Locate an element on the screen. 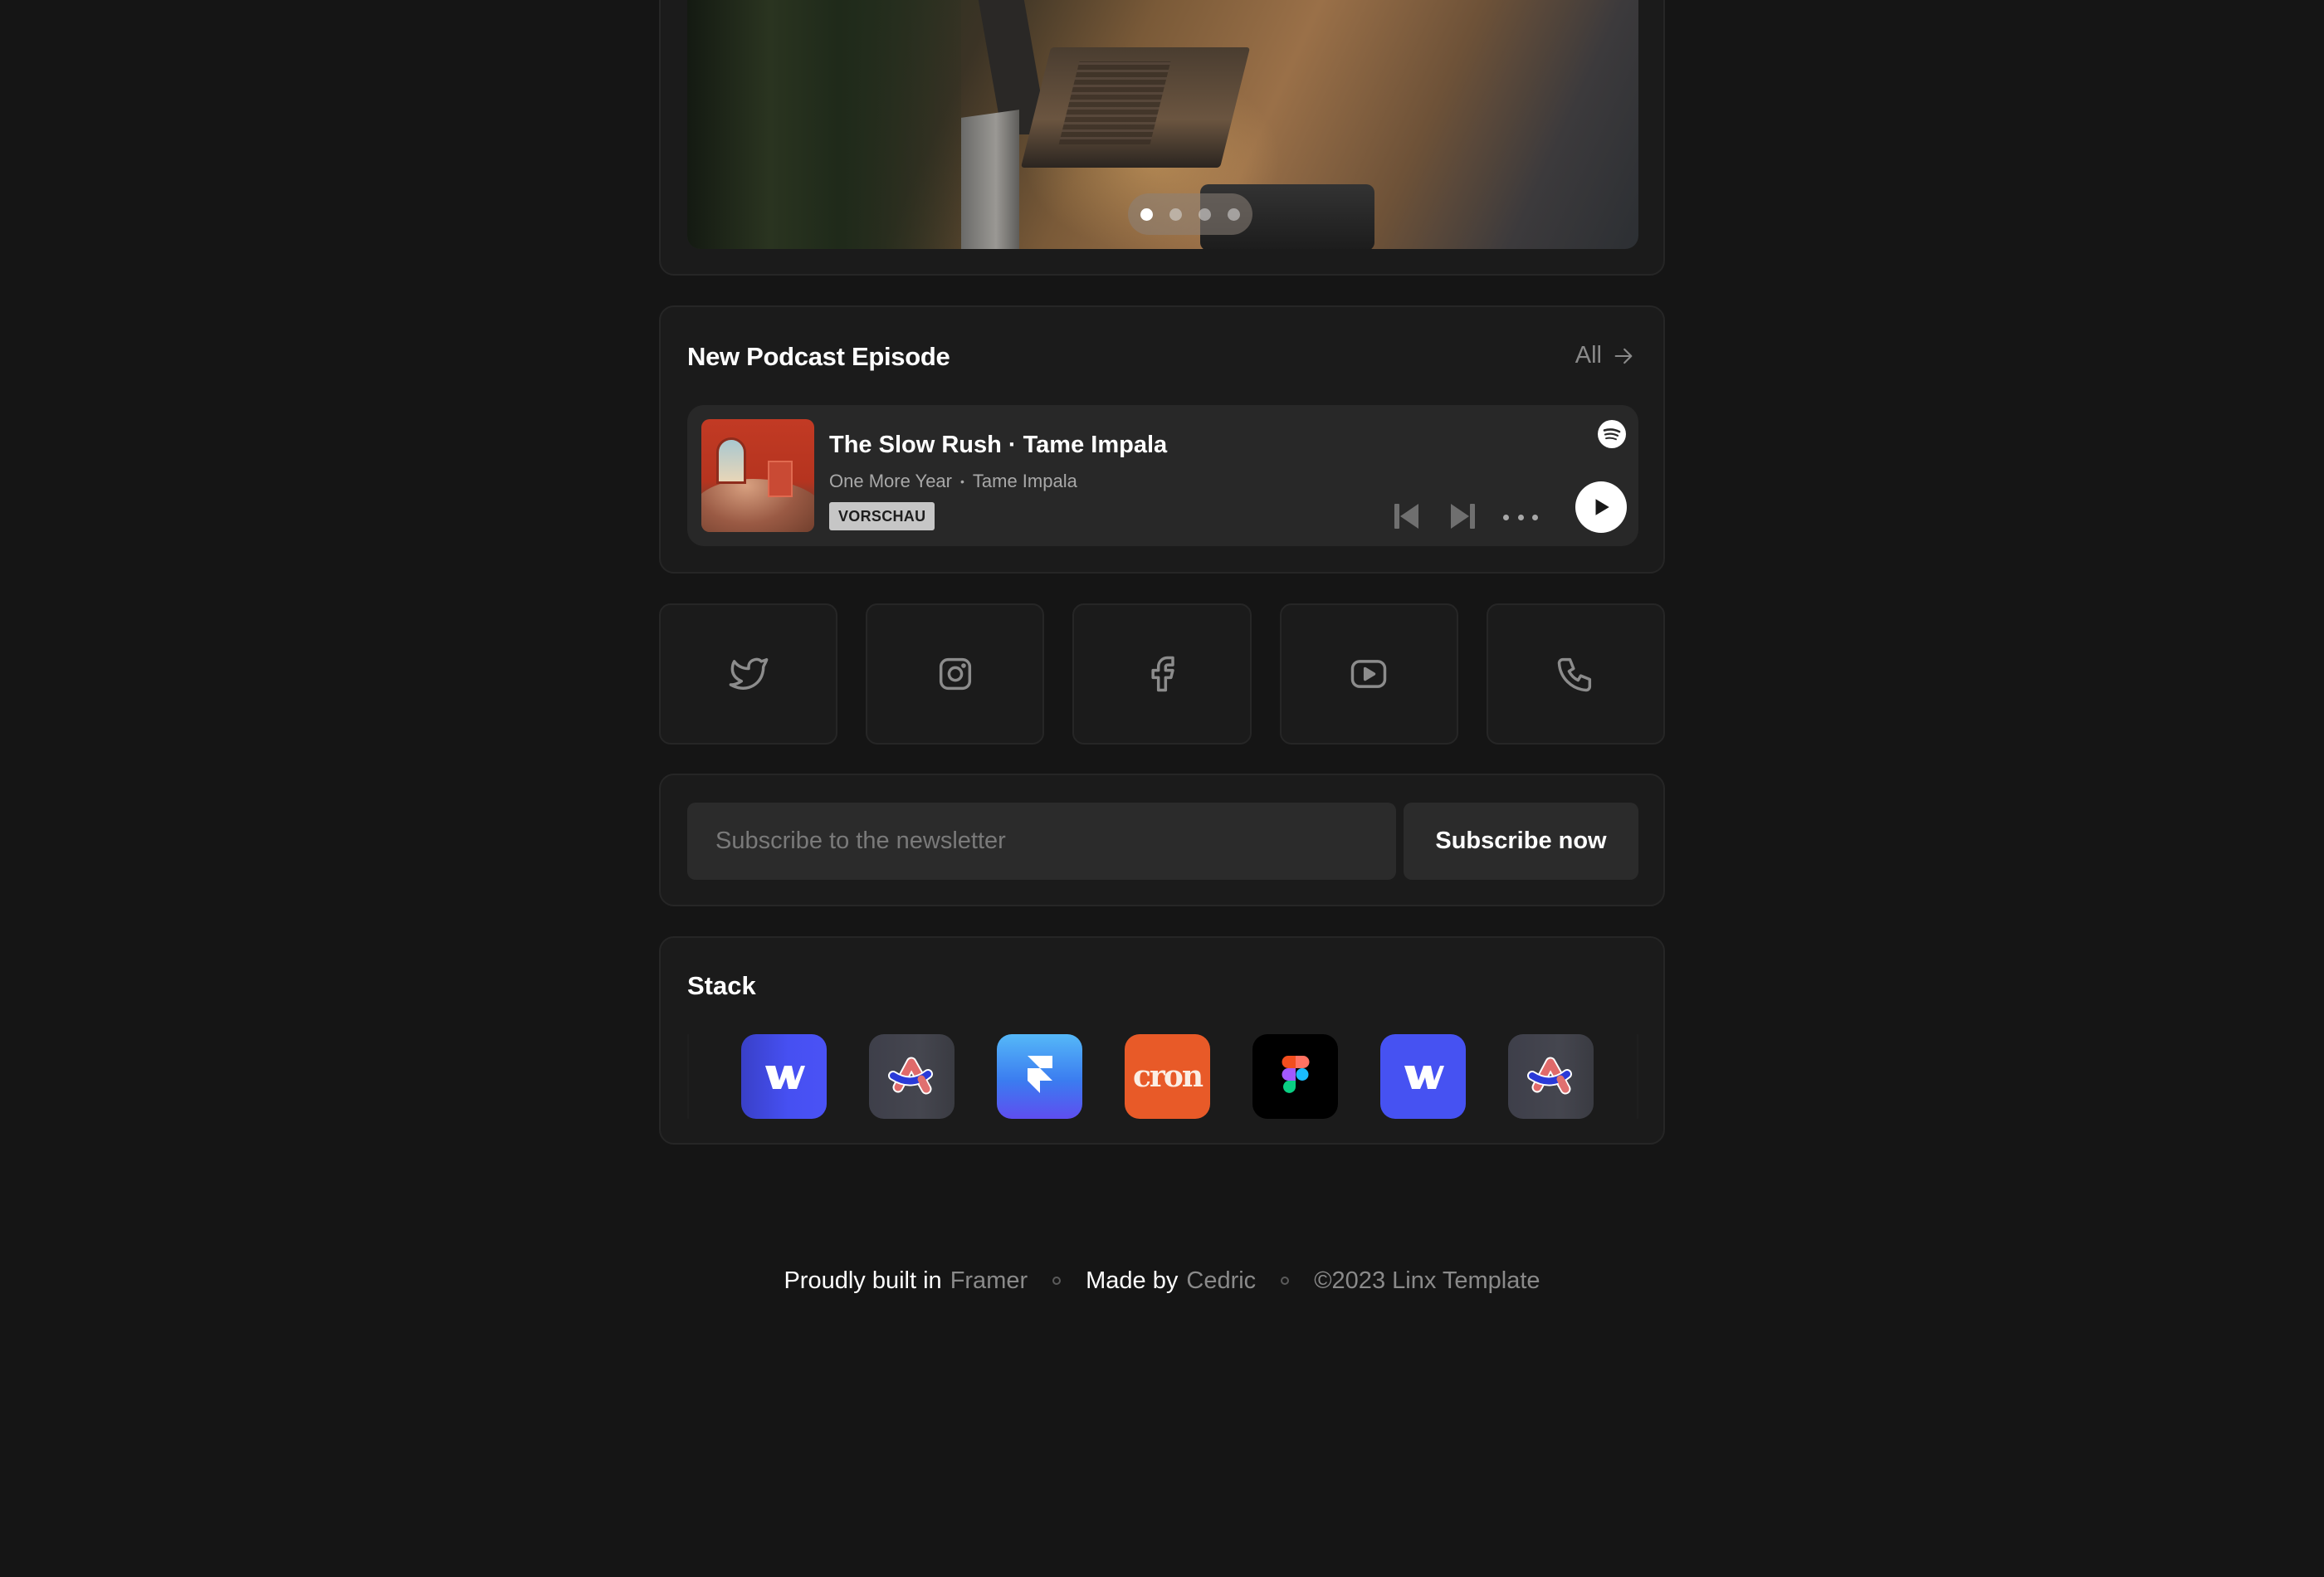  artist-name: Tame Impala is located at coordinates (1025, 481).